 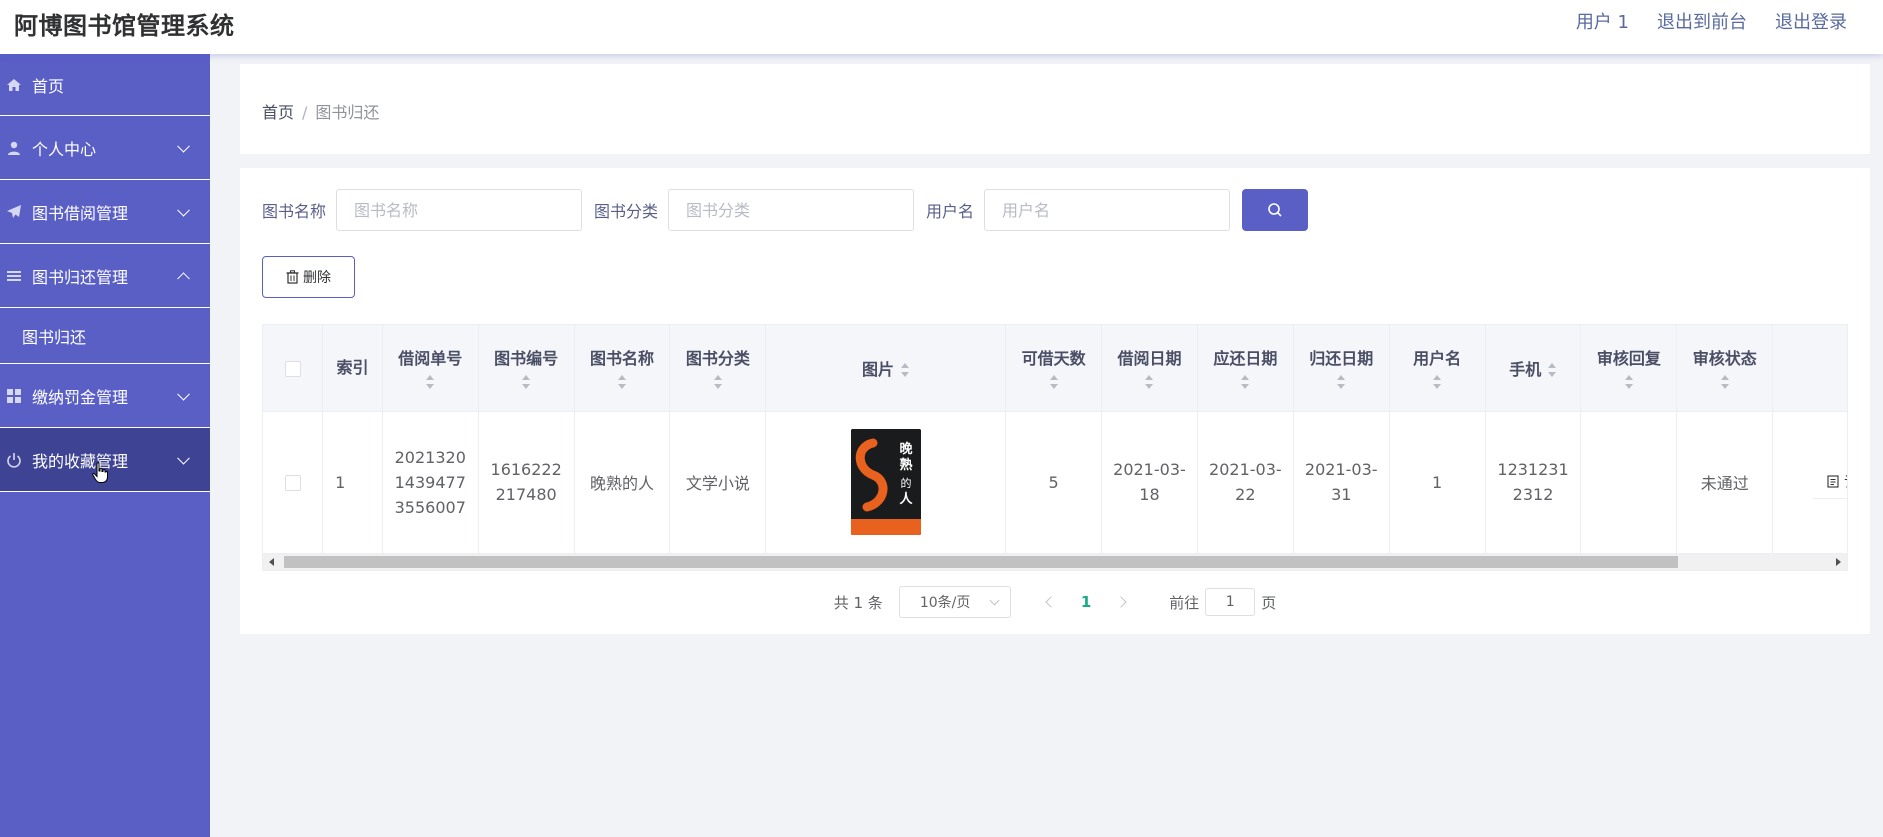 What do you see at coordinates (1245, 368) in the screenshot?
I see `column-header-due-date: 应还日期` at bounding box center [1245, 368].